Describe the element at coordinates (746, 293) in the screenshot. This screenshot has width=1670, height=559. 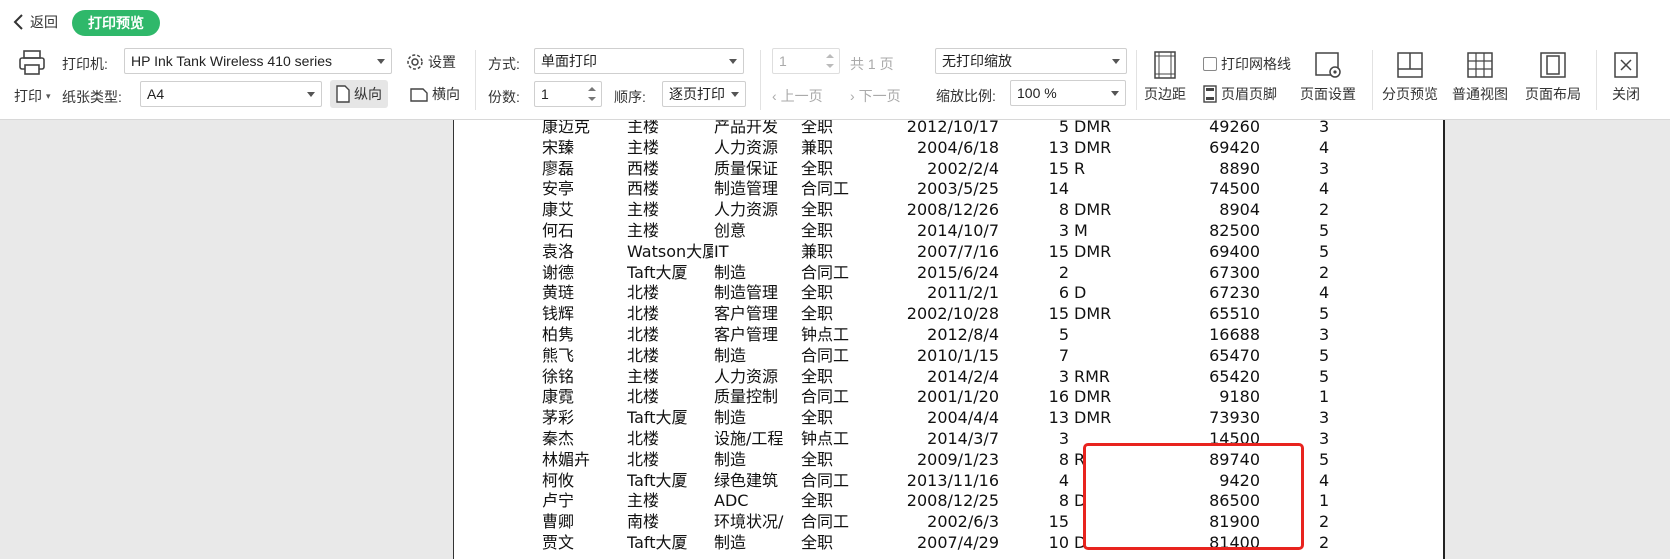
I see `cell-department: 制造管理` at that location.